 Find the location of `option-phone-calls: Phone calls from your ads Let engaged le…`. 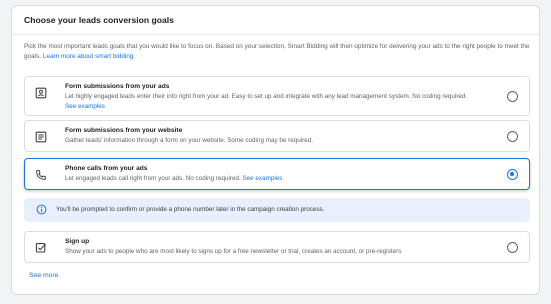

option-phone-calls: Phone calls from your ads Let engaged le… is located at coordinates (277, 174).